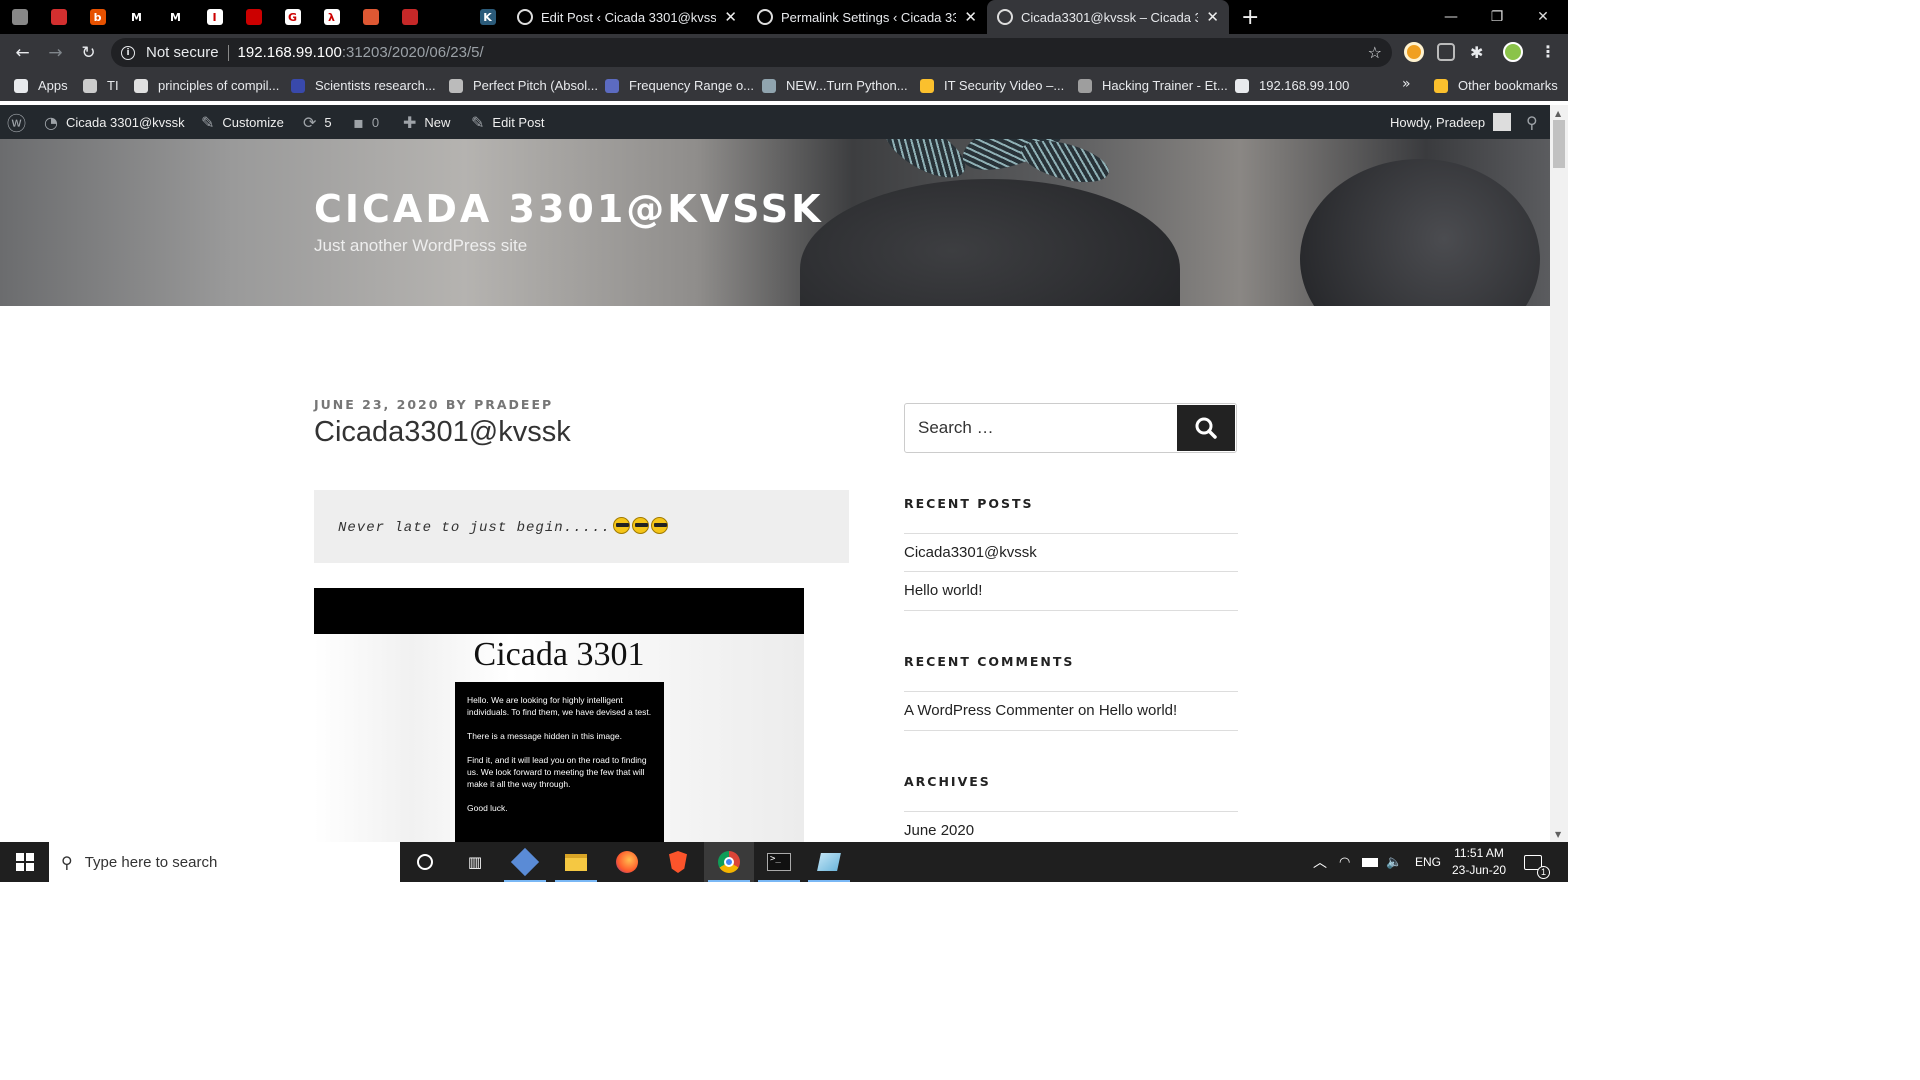 This screenshot has height=1080, width=1920. What do you see at coordinates (487, 17) in the screenshot?
I see `pinned-tab: K` at bounding box center [487, 17].